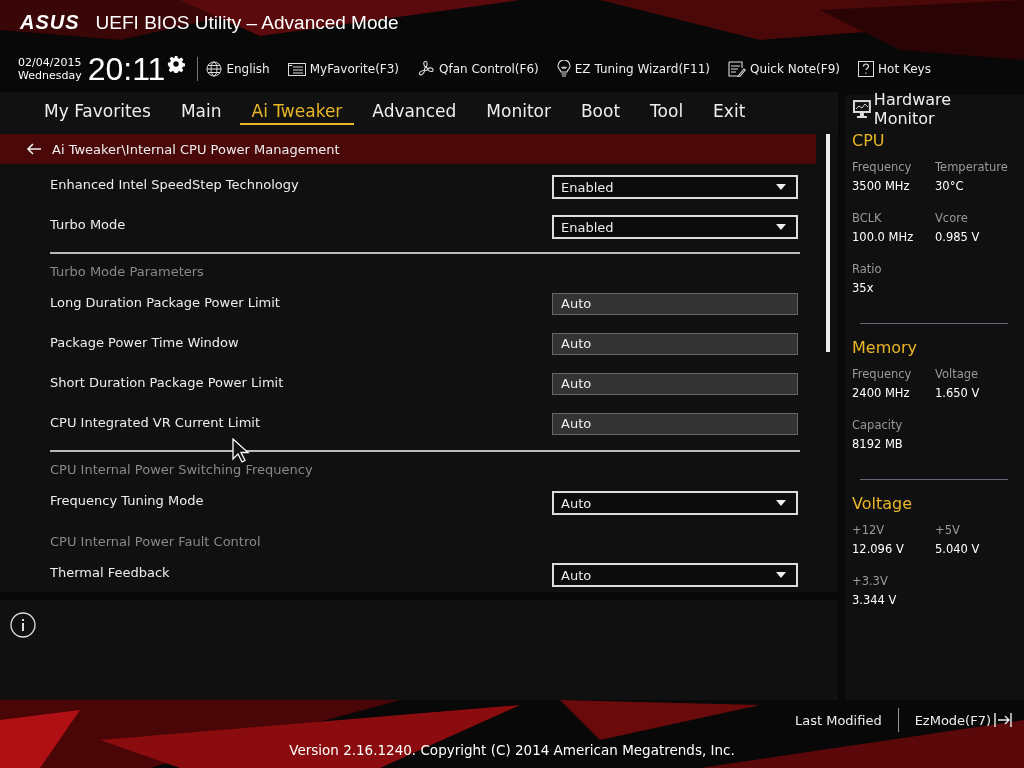  I want to click on toolbar-button: Quick Note(F9), so click(783, 68).